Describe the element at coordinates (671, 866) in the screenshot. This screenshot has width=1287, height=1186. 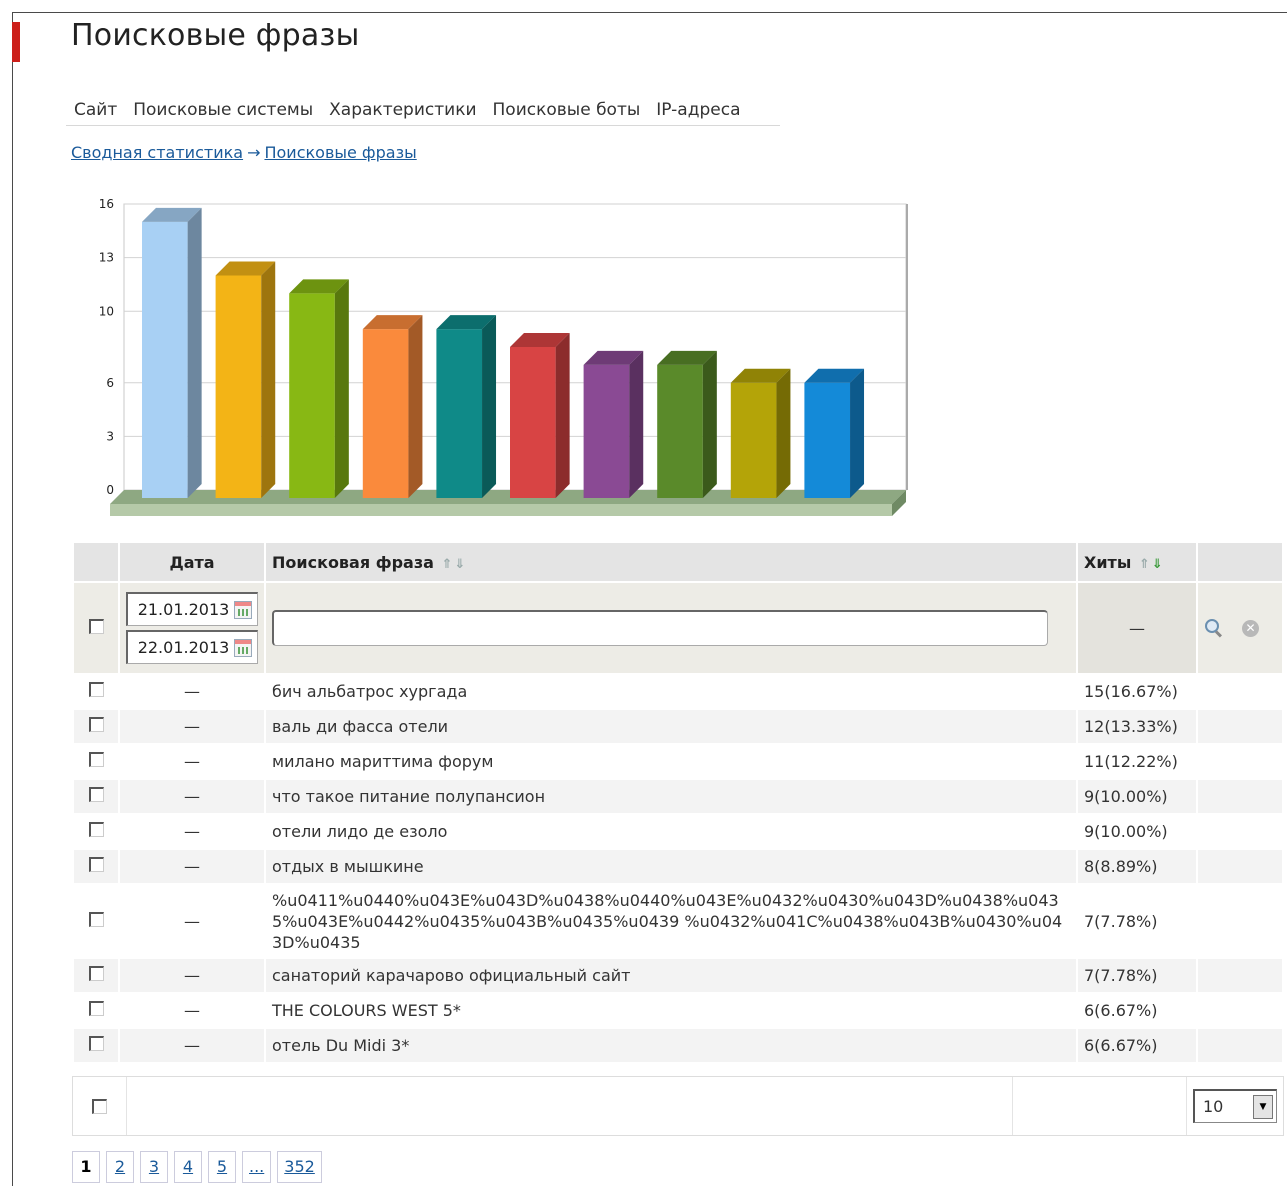
I see `row-phrase-cell: отдых в мышкине` at that location.